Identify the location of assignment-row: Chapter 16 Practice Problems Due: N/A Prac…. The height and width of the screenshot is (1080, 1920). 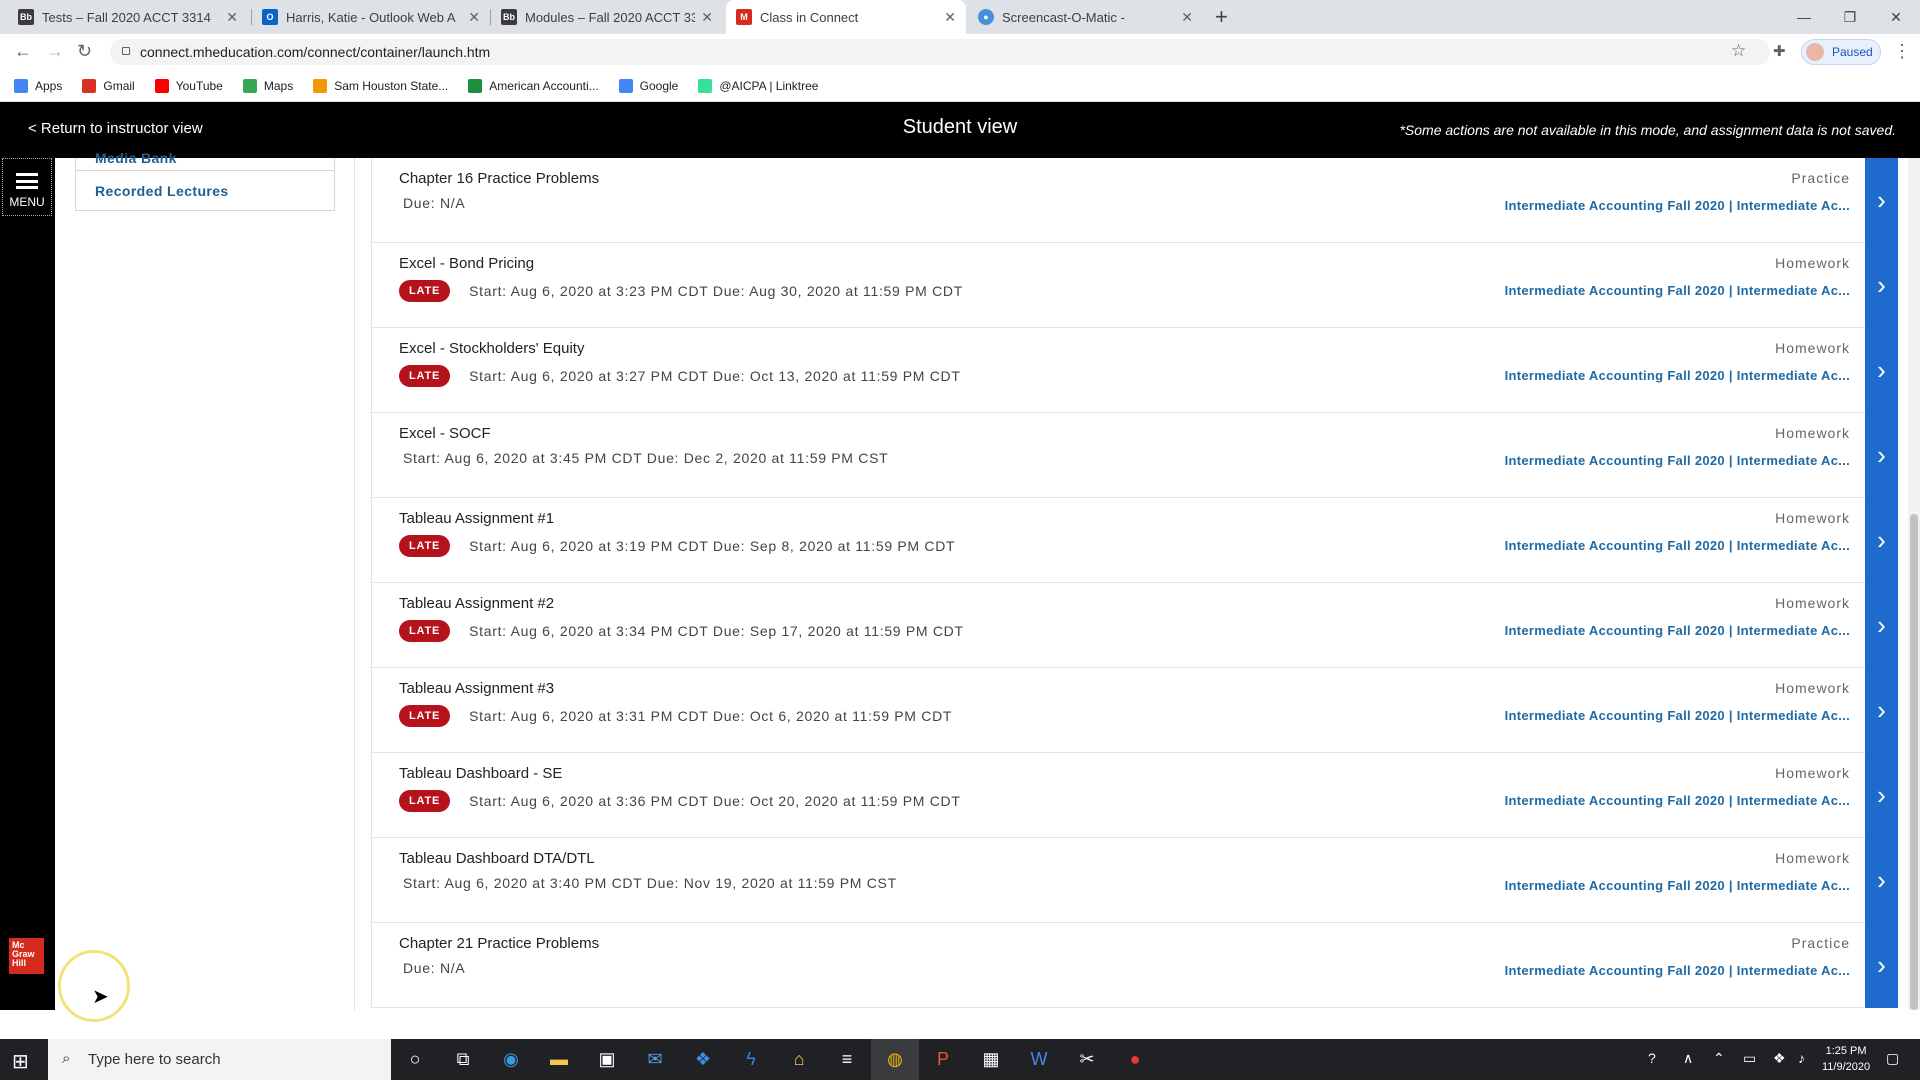
(1135, 200).